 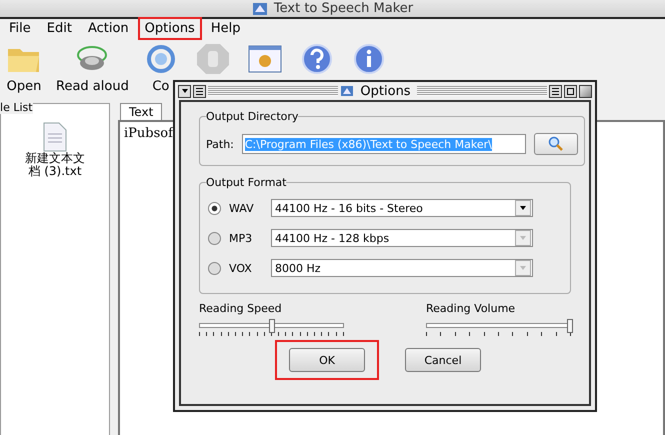 What do you see at coordinates (184, 91) in the screenshot?
I see `menu-icon` at bounding box center [184, 91].